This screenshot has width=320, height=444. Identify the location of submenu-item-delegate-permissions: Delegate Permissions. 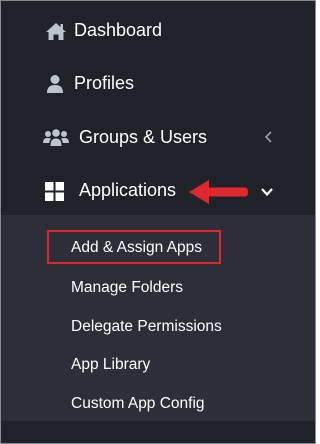
(146, 327).